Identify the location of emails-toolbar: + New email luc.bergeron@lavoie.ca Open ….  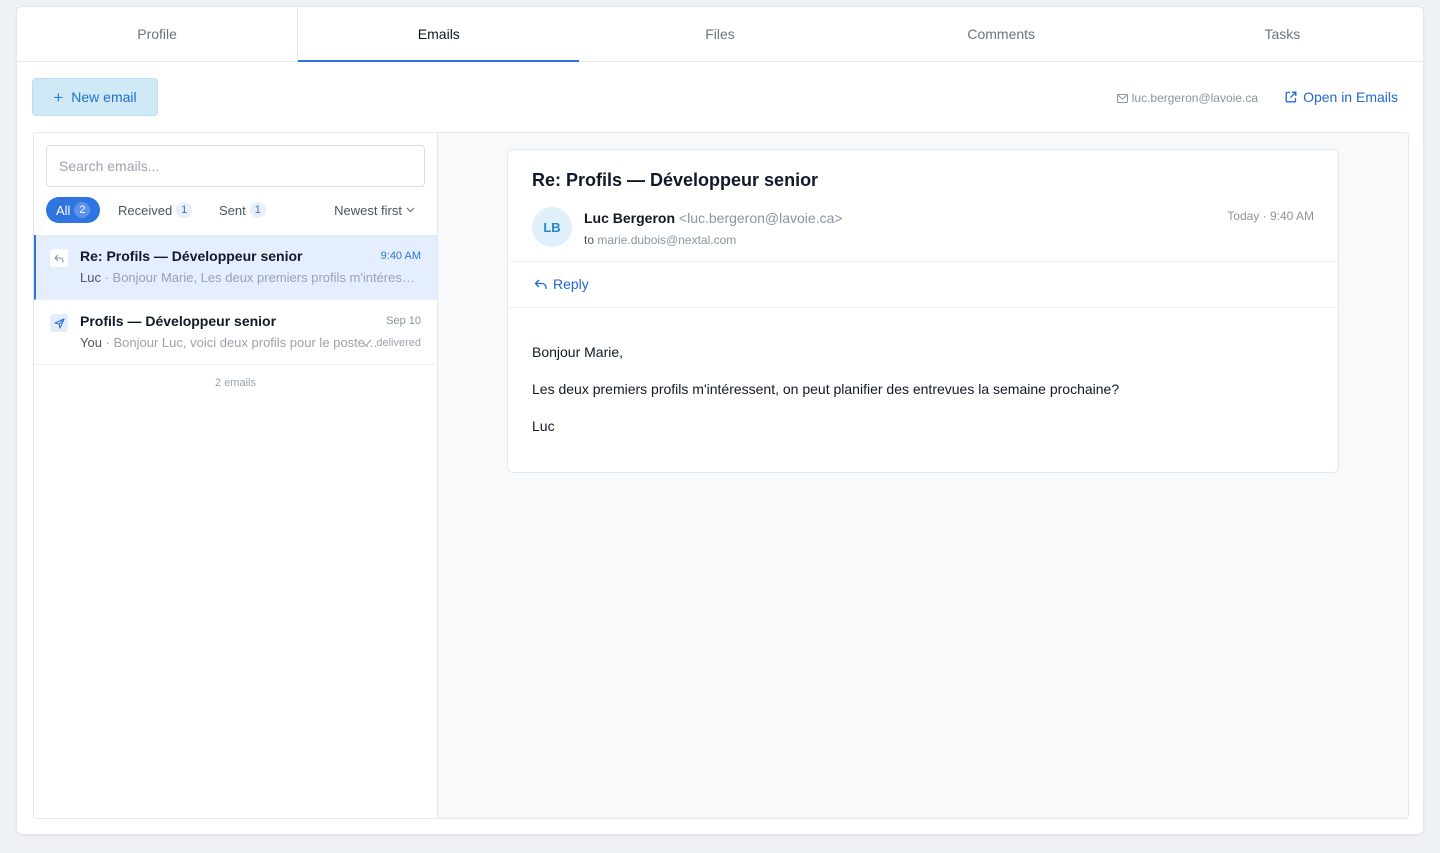
(720, 100).